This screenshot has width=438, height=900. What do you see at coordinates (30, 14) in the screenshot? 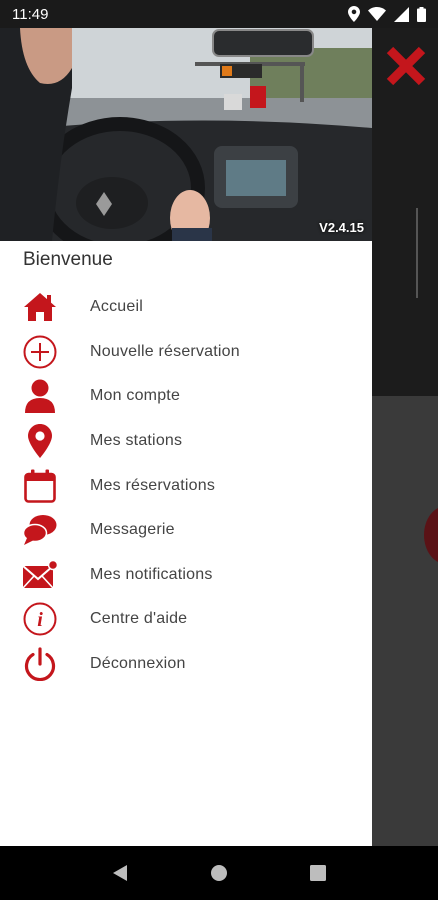
I see `status-time: 11:49` at bounding box center [30, 14].